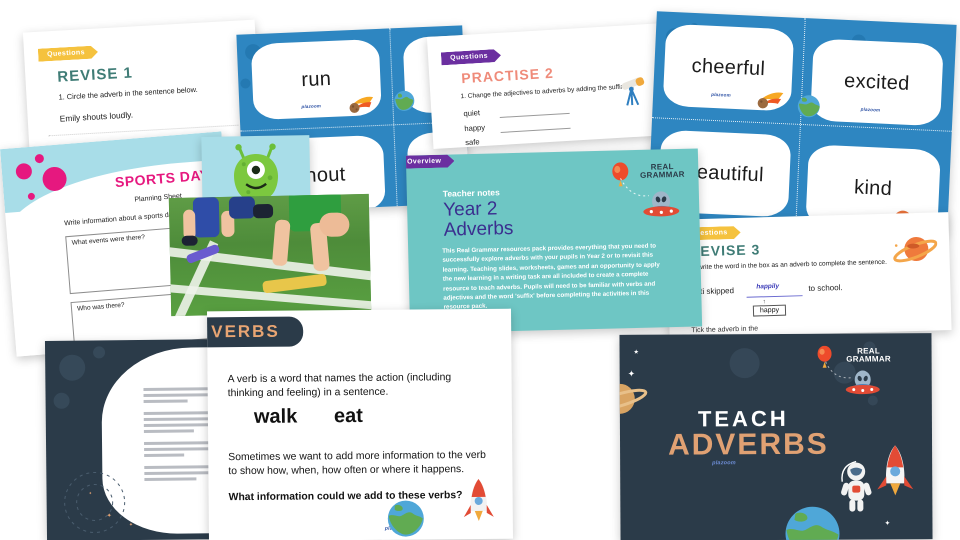 This screenshot has height=540, width=960. Describe the element at coordinates (856, 486) in the screenshot. I see `astronaut-icon` at that location.